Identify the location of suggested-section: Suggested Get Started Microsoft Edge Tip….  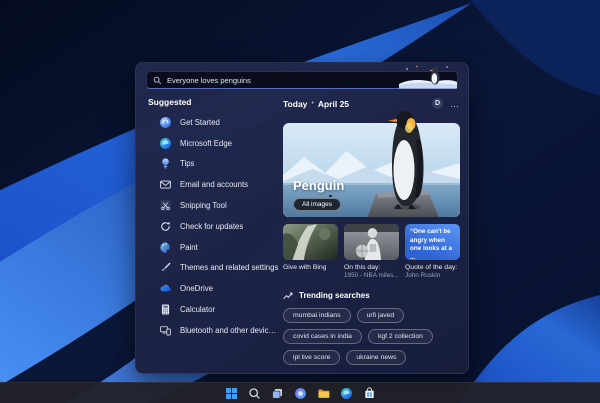
(213, 227).